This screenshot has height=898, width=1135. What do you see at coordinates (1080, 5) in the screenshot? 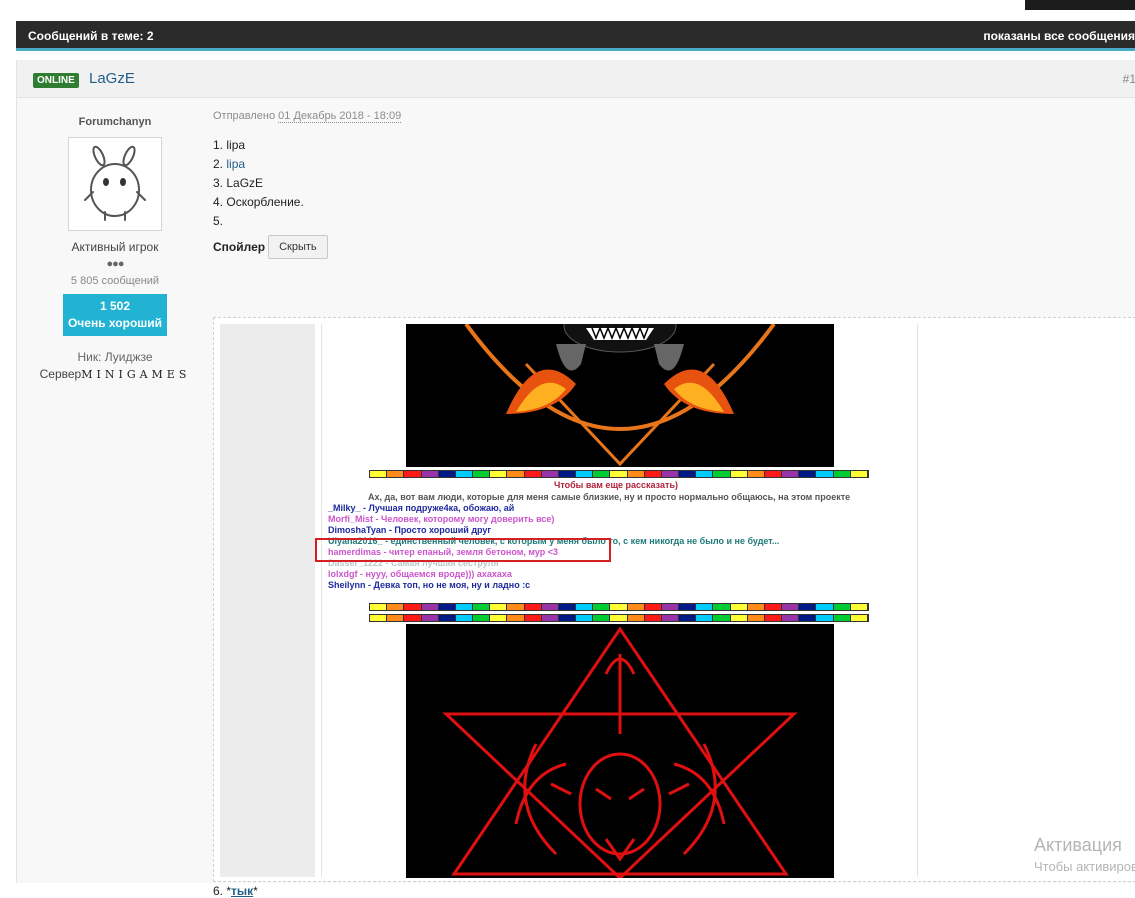
I see `top-corner-tab` at bounding box center [1080, 5].